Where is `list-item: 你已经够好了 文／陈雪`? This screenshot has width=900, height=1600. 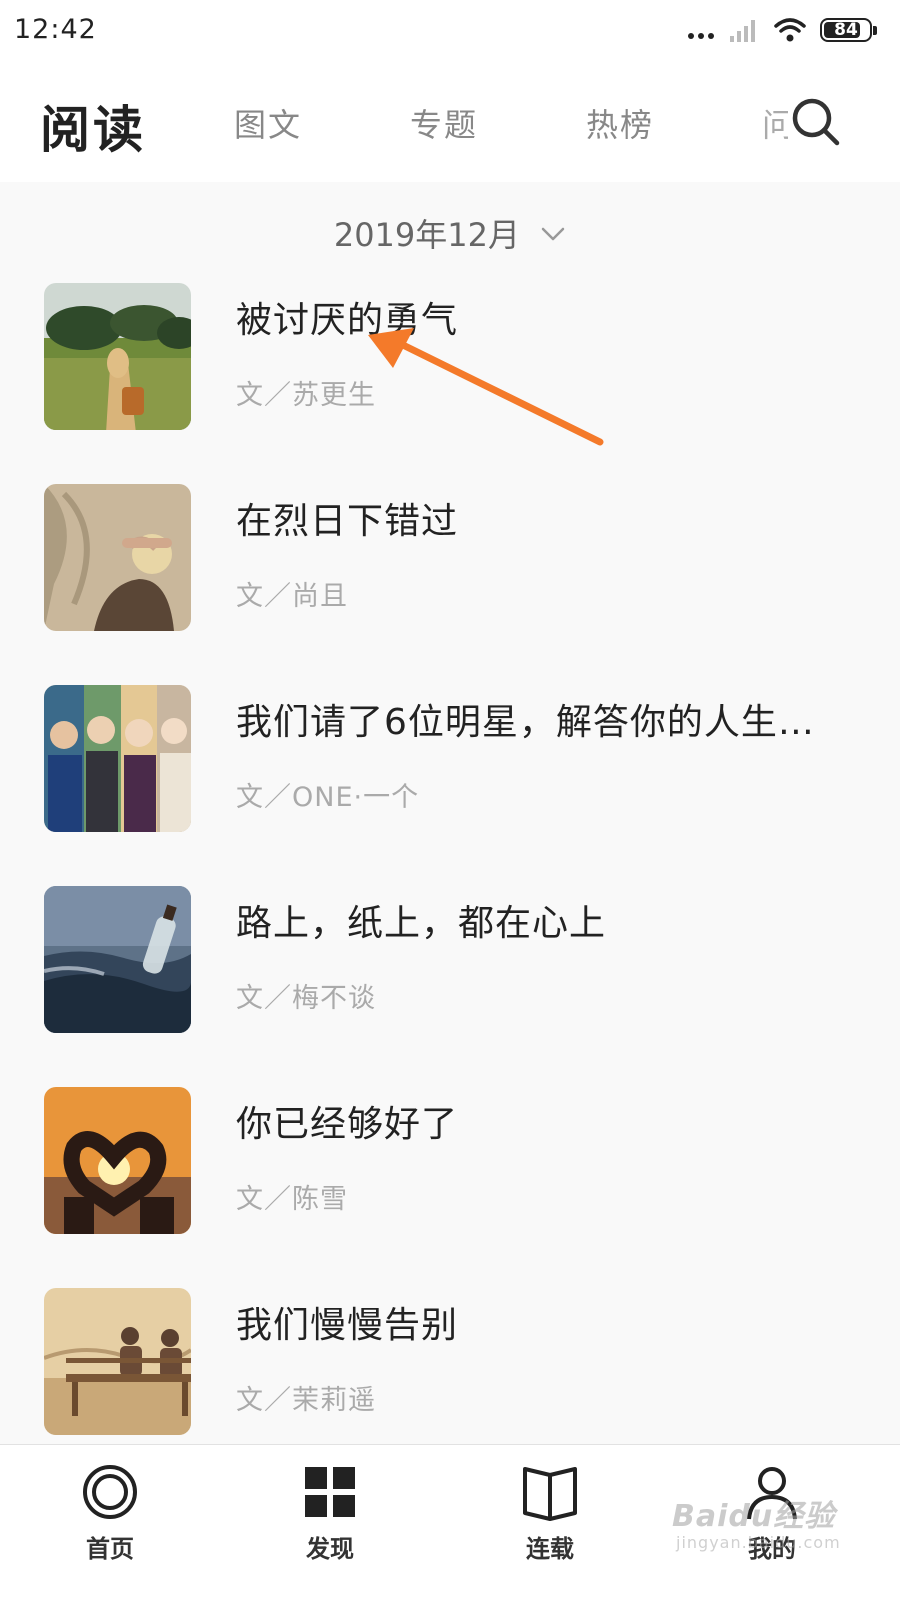 list-item: 你已经够好了 文／陈雪 is located at coordinates (450, 1162).